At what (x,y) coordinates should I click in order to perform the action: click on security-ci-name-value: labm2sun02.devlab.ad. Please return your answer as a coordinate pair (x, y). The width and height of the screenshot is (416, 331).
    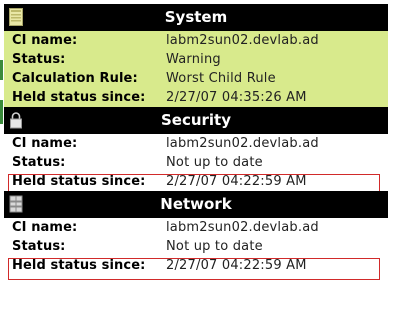
    Looking at the image, I should click on (242, 143).